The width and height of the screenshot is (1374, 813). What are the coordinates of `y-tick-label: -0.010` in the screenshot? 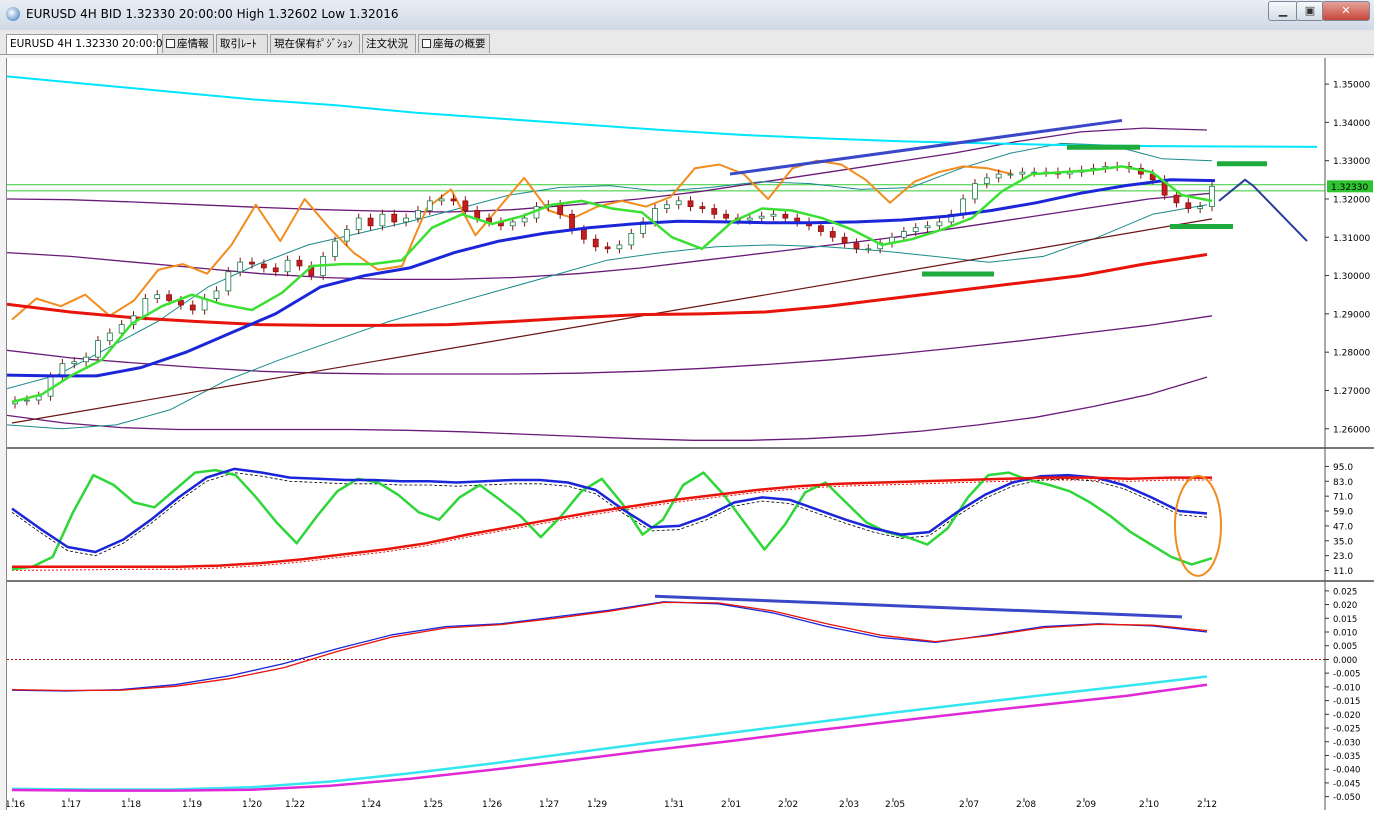 It's located at (1346, 688).